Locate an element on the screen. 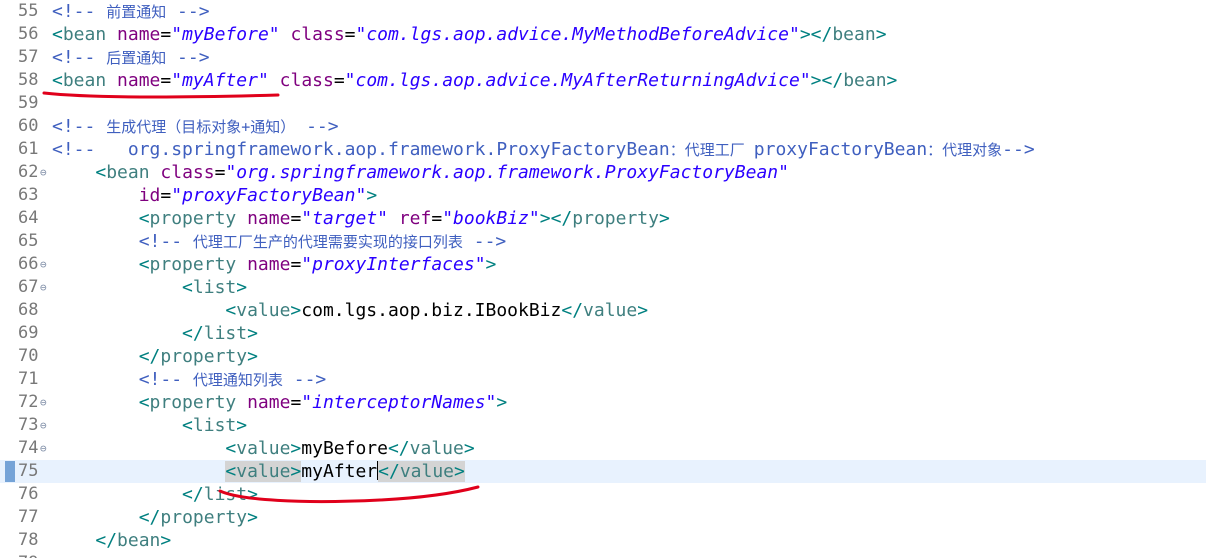  code-line: 75 <value>myAfter</value> is located at coordinates (603, 471).